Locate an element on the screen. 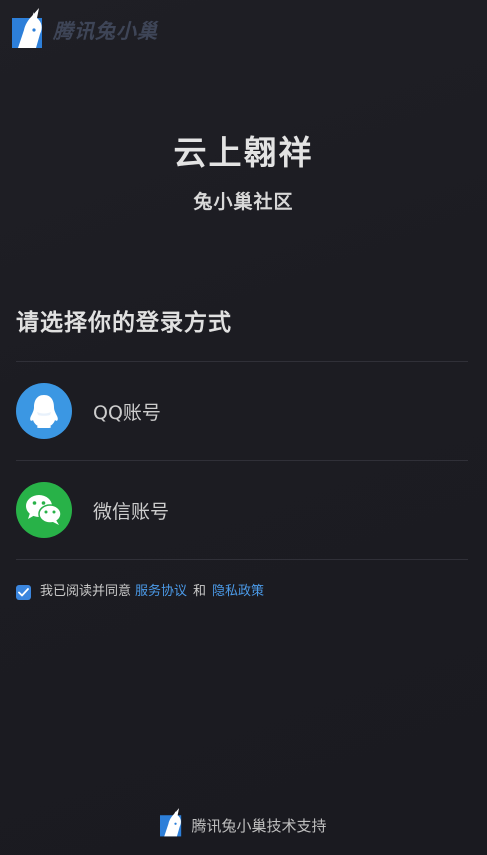 The height and width of the screenshot is (855, 487). privacy-policy-link: 隐私政策 is located at coordinates (238, 592).